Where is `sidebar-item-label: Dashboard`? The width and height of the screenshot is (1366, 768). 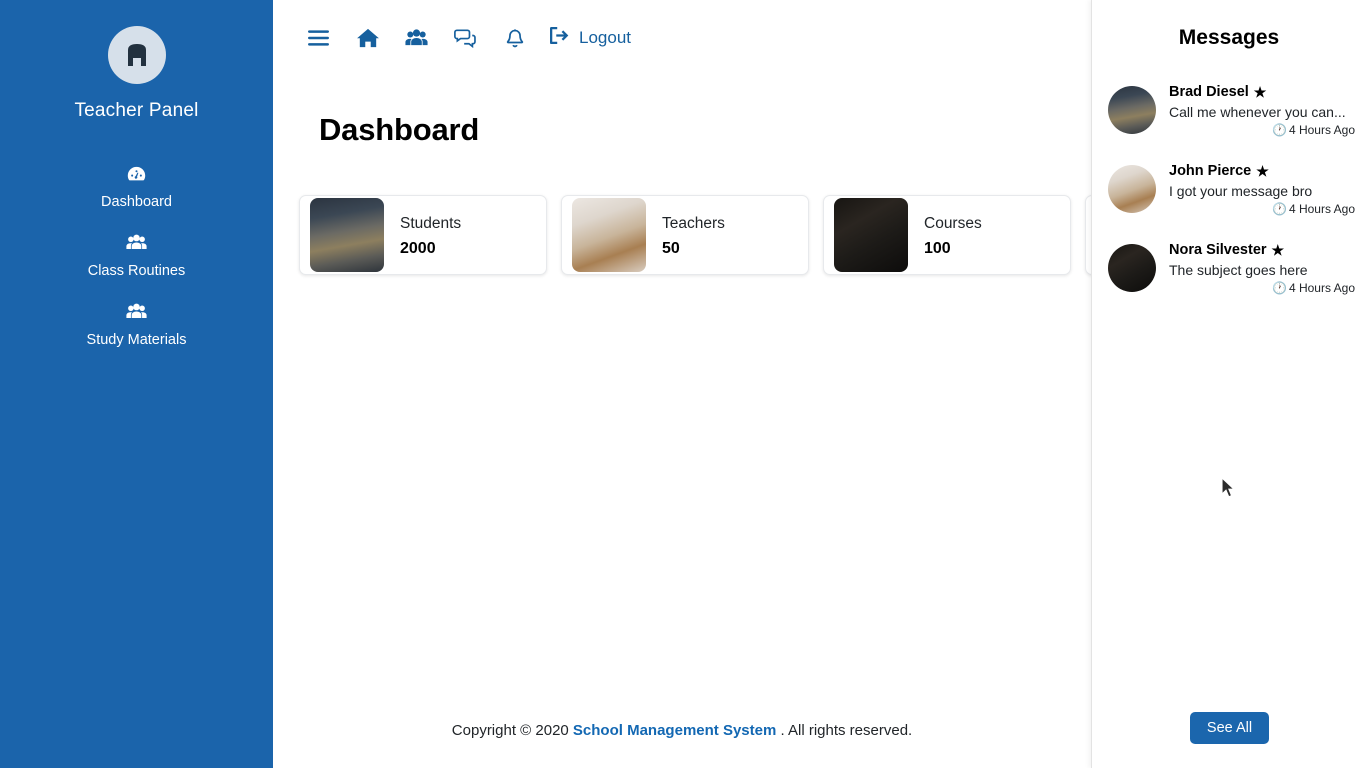 sidebar-item-label: Dashboard is located at coordinates (136, 202).